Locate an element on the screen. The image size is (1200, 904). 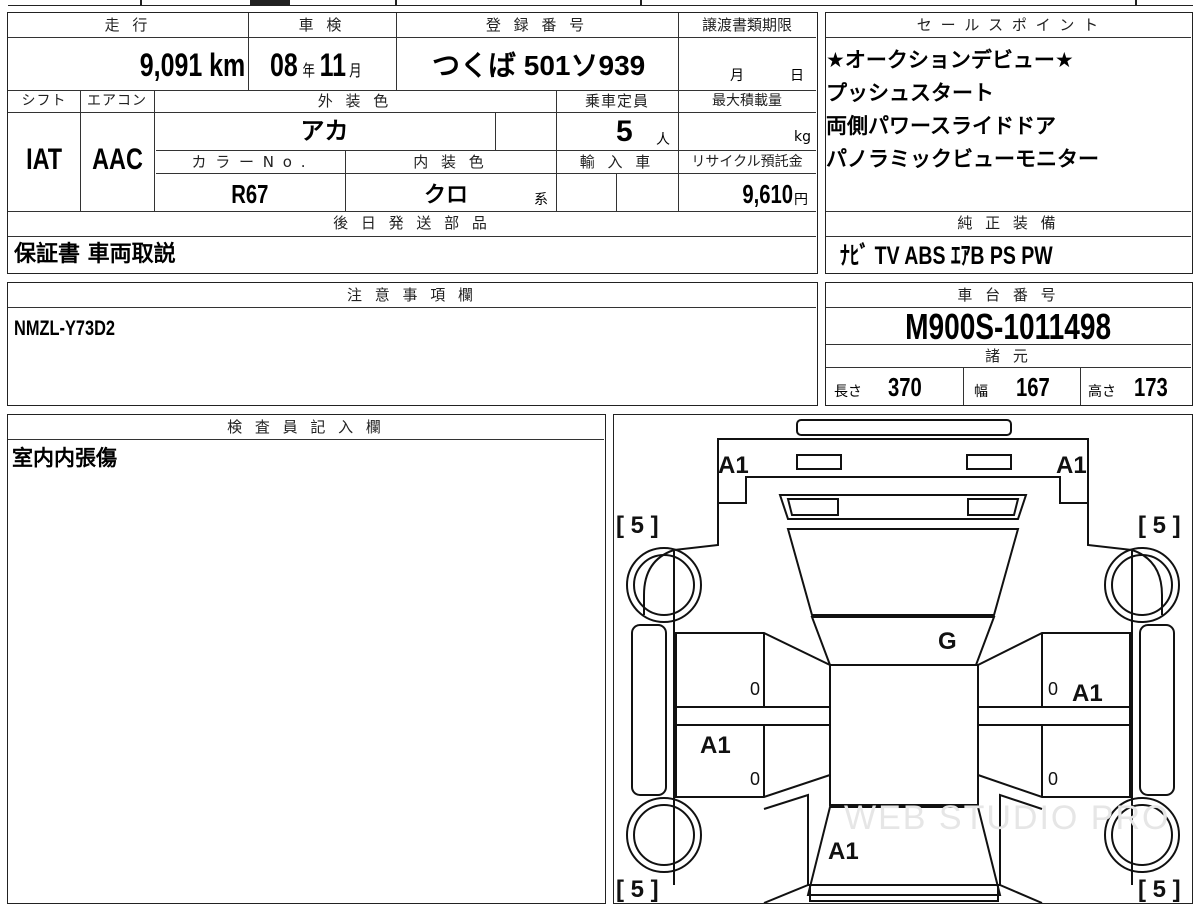
diagram-tire-fr: [ 5 ] is located at coordinates (1159, 525).